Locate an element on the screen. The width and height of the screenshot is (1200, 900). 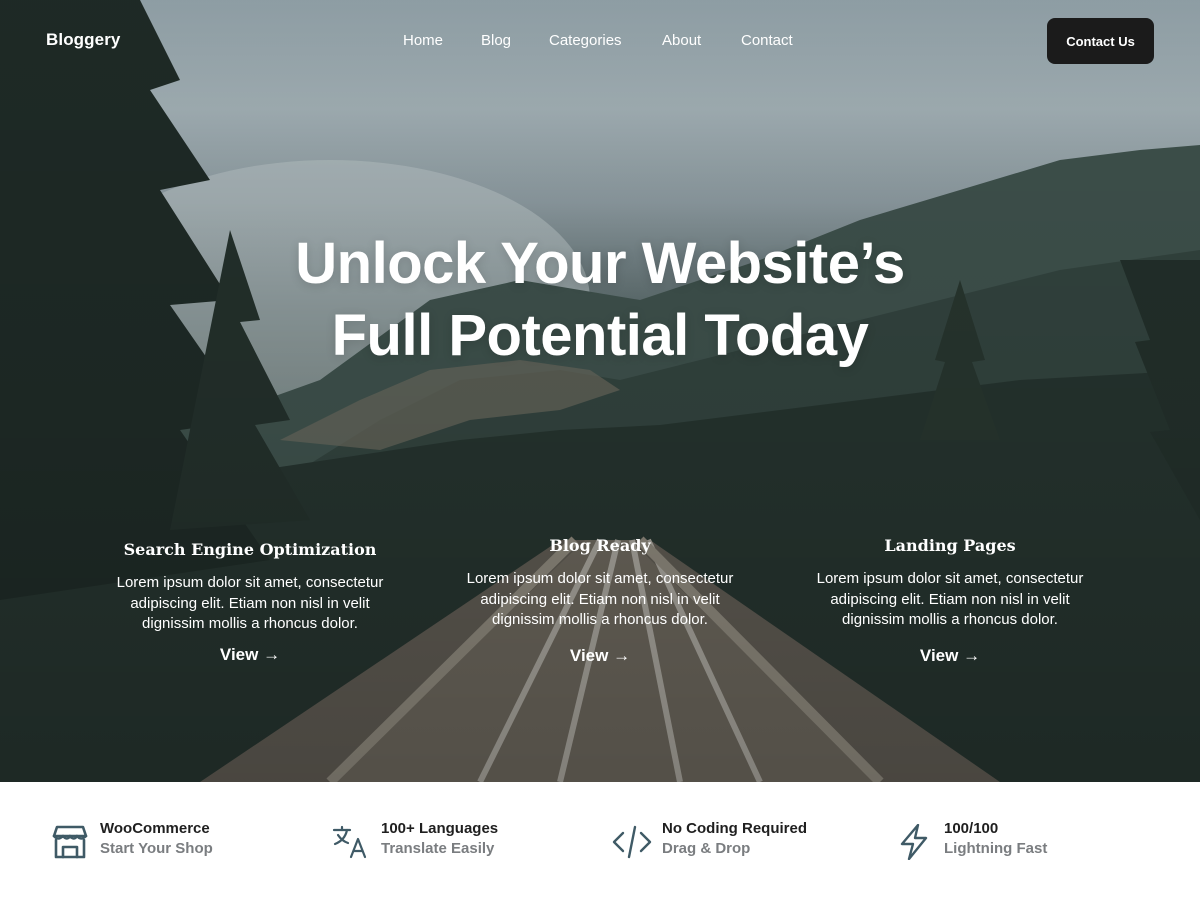
feature-title: Landing Pages is located at coordinates (950, 545).